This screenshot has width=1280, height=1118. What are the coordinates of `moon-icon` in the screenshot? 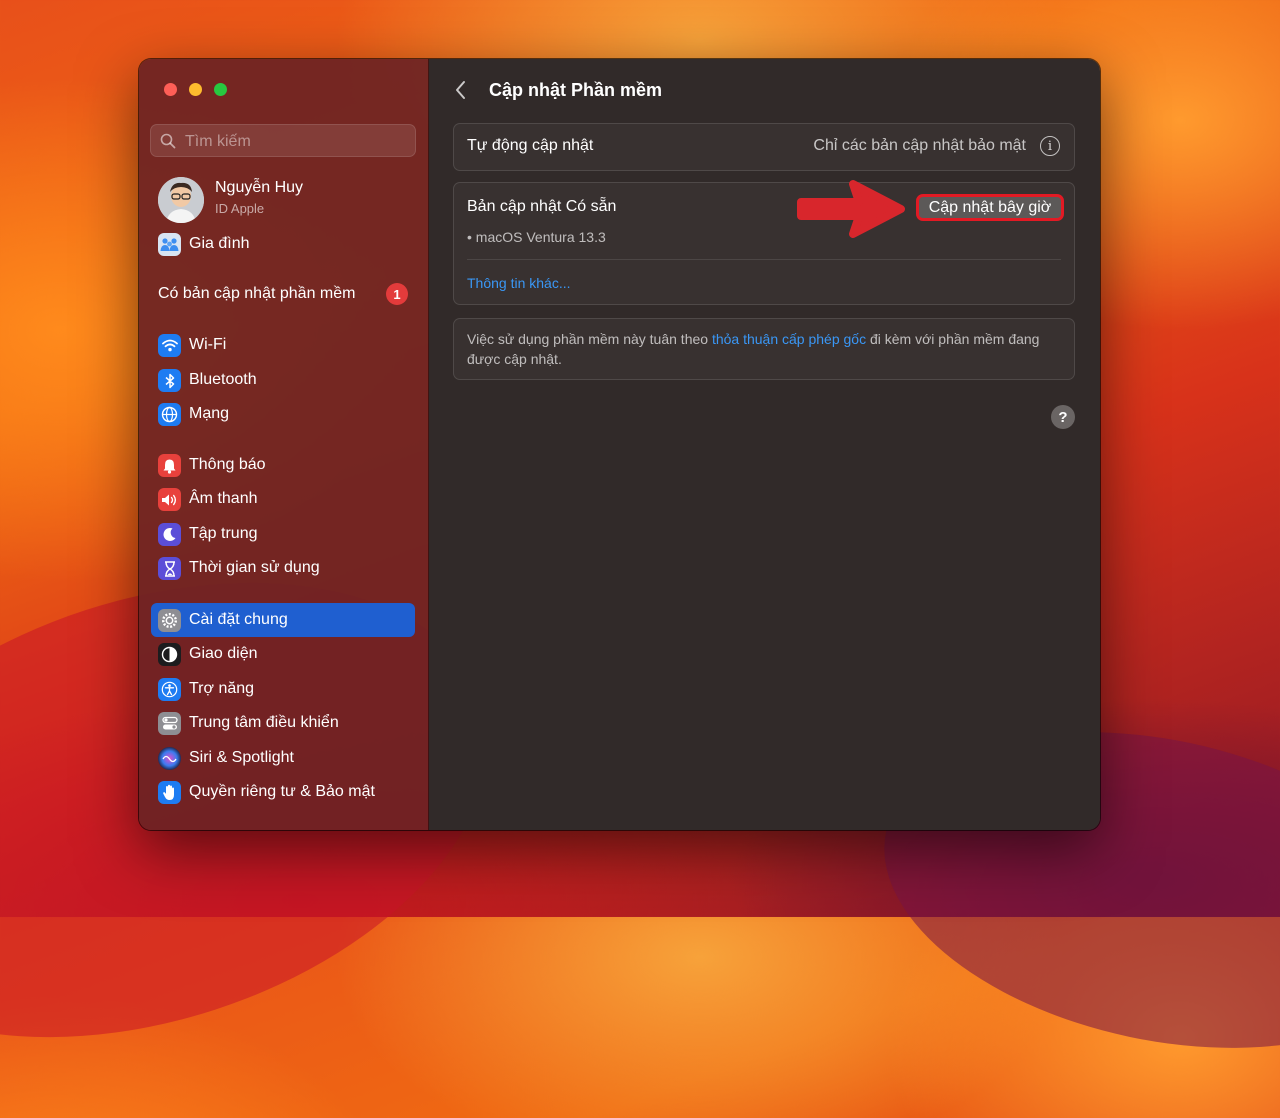 It's located at (169, 534).